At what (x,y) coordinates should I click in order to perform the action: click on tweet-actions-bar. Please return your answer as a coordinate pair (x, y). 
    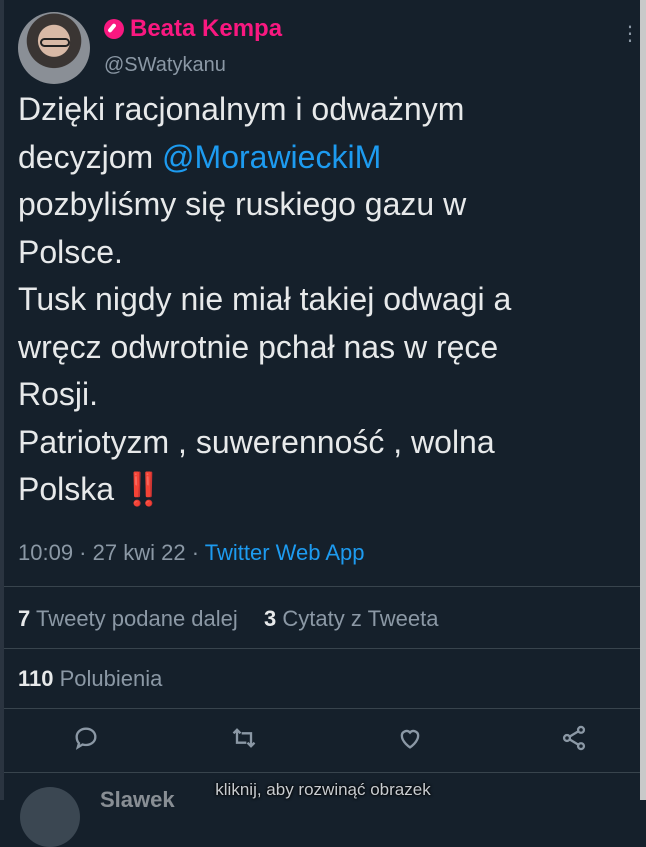
    Looking at the image, I should click on (322, 740).